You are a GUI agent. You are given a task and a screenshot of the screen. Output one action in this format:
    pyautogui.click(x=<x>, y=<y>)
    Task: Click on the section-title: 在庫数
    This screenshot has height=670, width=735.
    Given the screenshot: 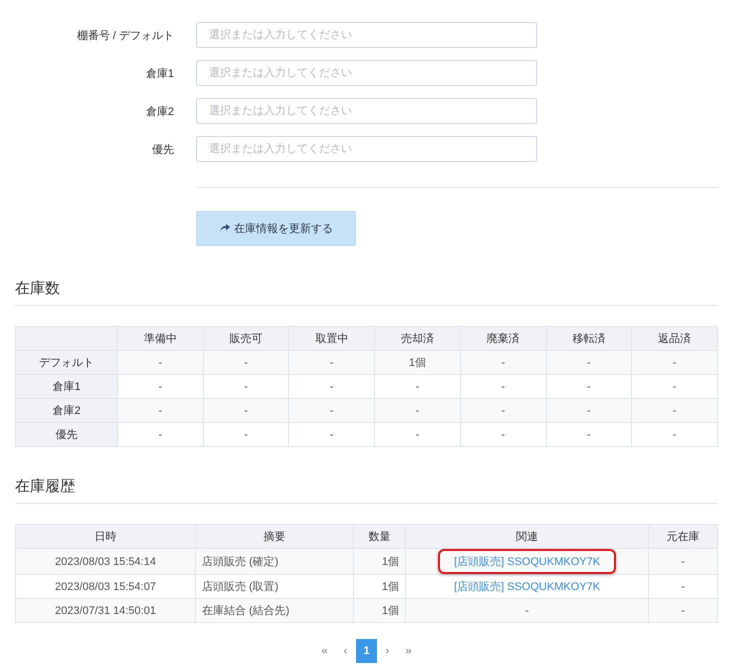 What is the action you would take?
    pyautogui.click(x=38, y=288)
    